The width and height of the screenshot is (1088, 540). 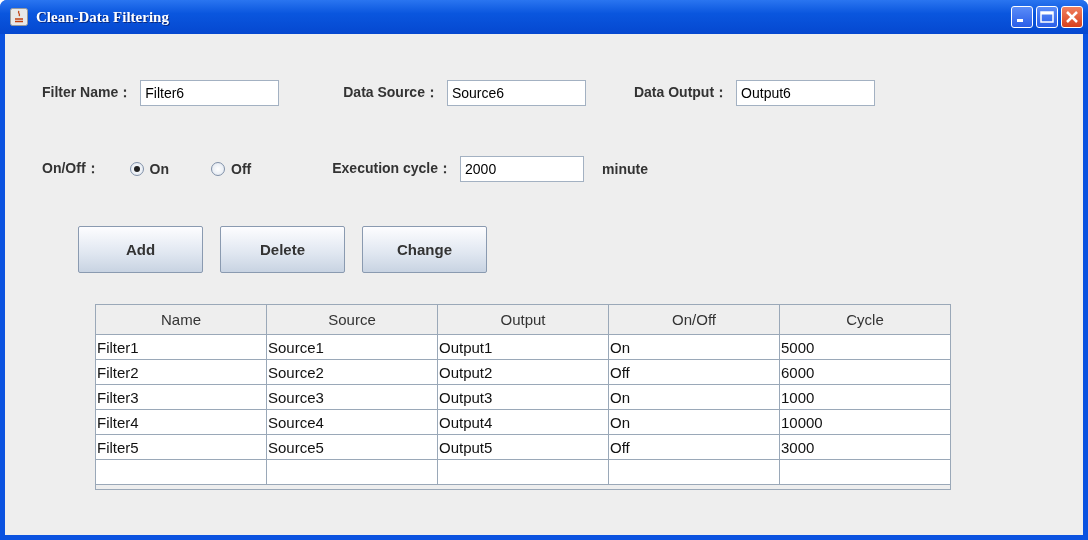 What do you see at coordinates (181, 319) in the screenshot?
I see `column-header: Name` at bounding box center [181, 319].